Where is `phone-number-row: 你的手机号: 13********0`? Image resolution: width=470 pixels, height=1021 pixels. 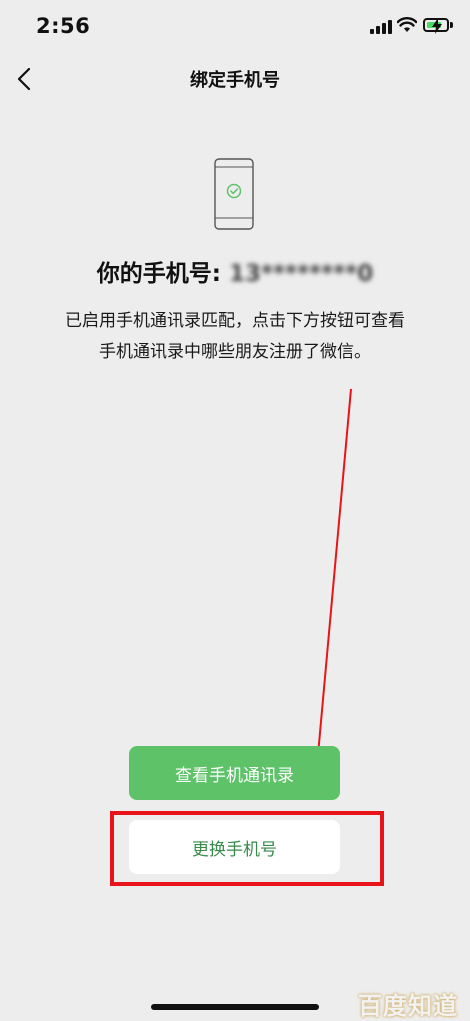 phone-number-row: 你的手机号: 13********0 is located at coordinates (235, 271).